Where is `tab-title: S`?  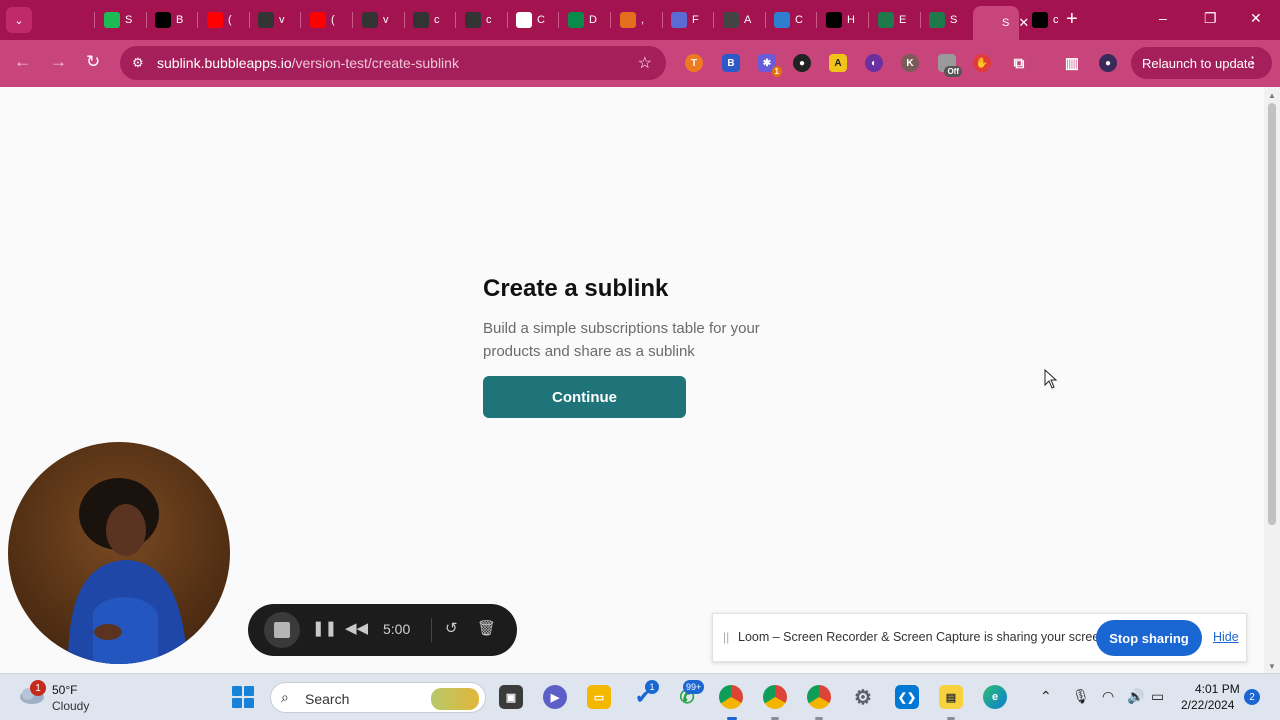 tab-title: S is located at coordinates (1006, 23).